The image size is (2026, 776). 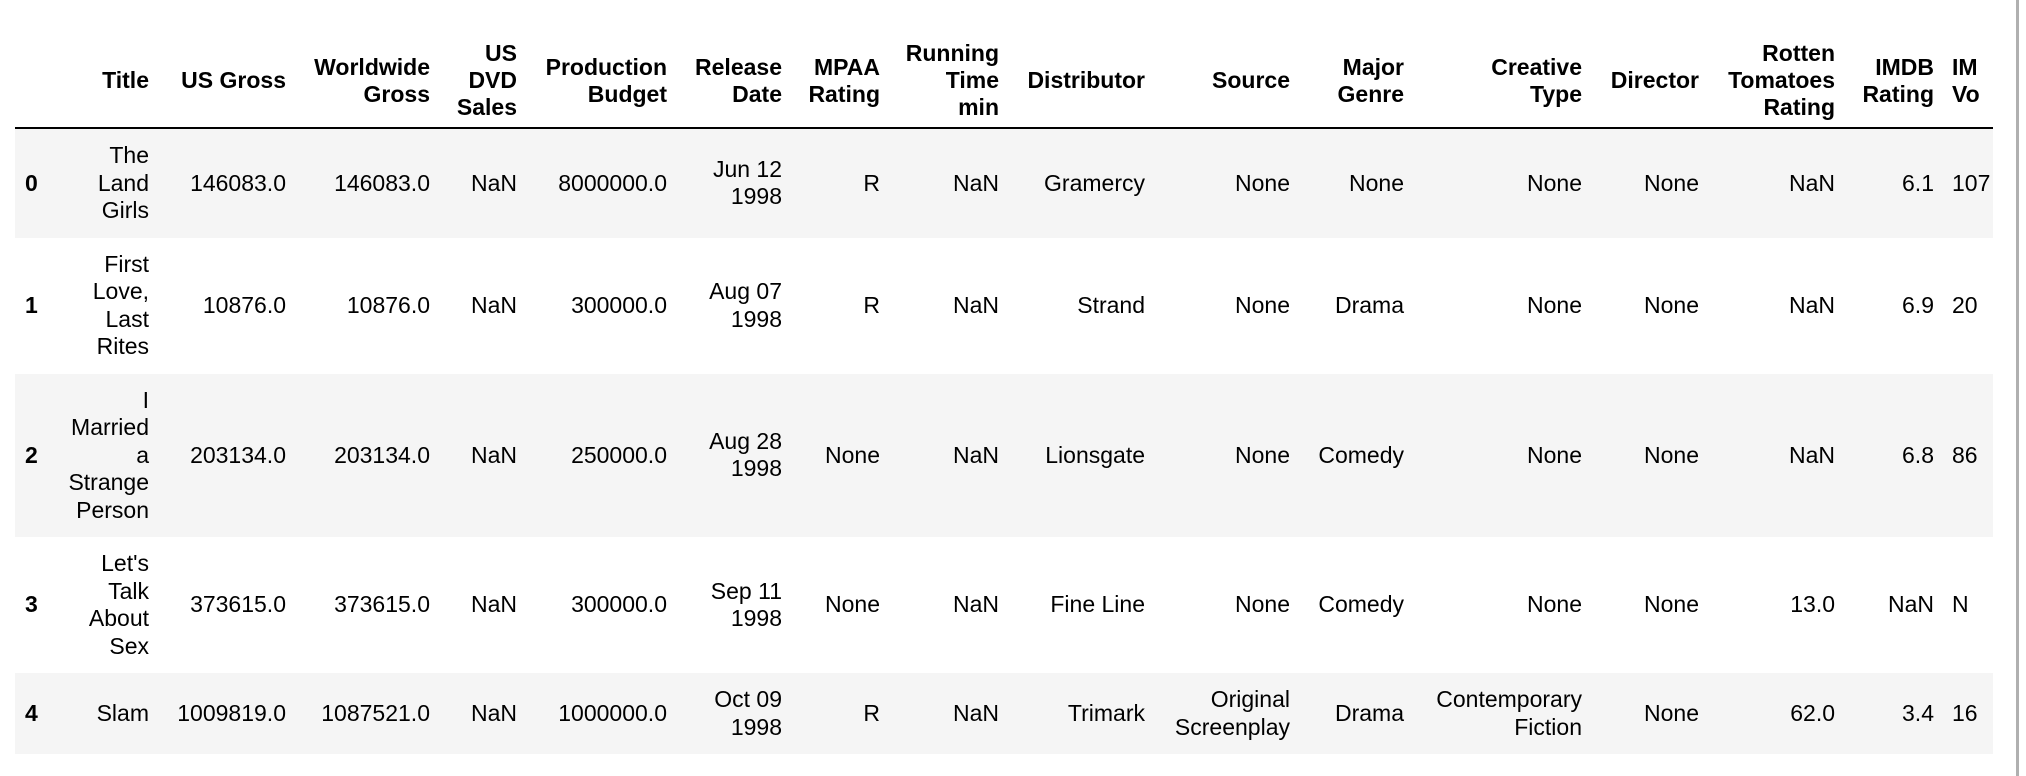 What do you see at coordinates (1968, 713) in the screenshot?
I see `cell-imdb-votes: 16` at bounding box center [1968, 713].